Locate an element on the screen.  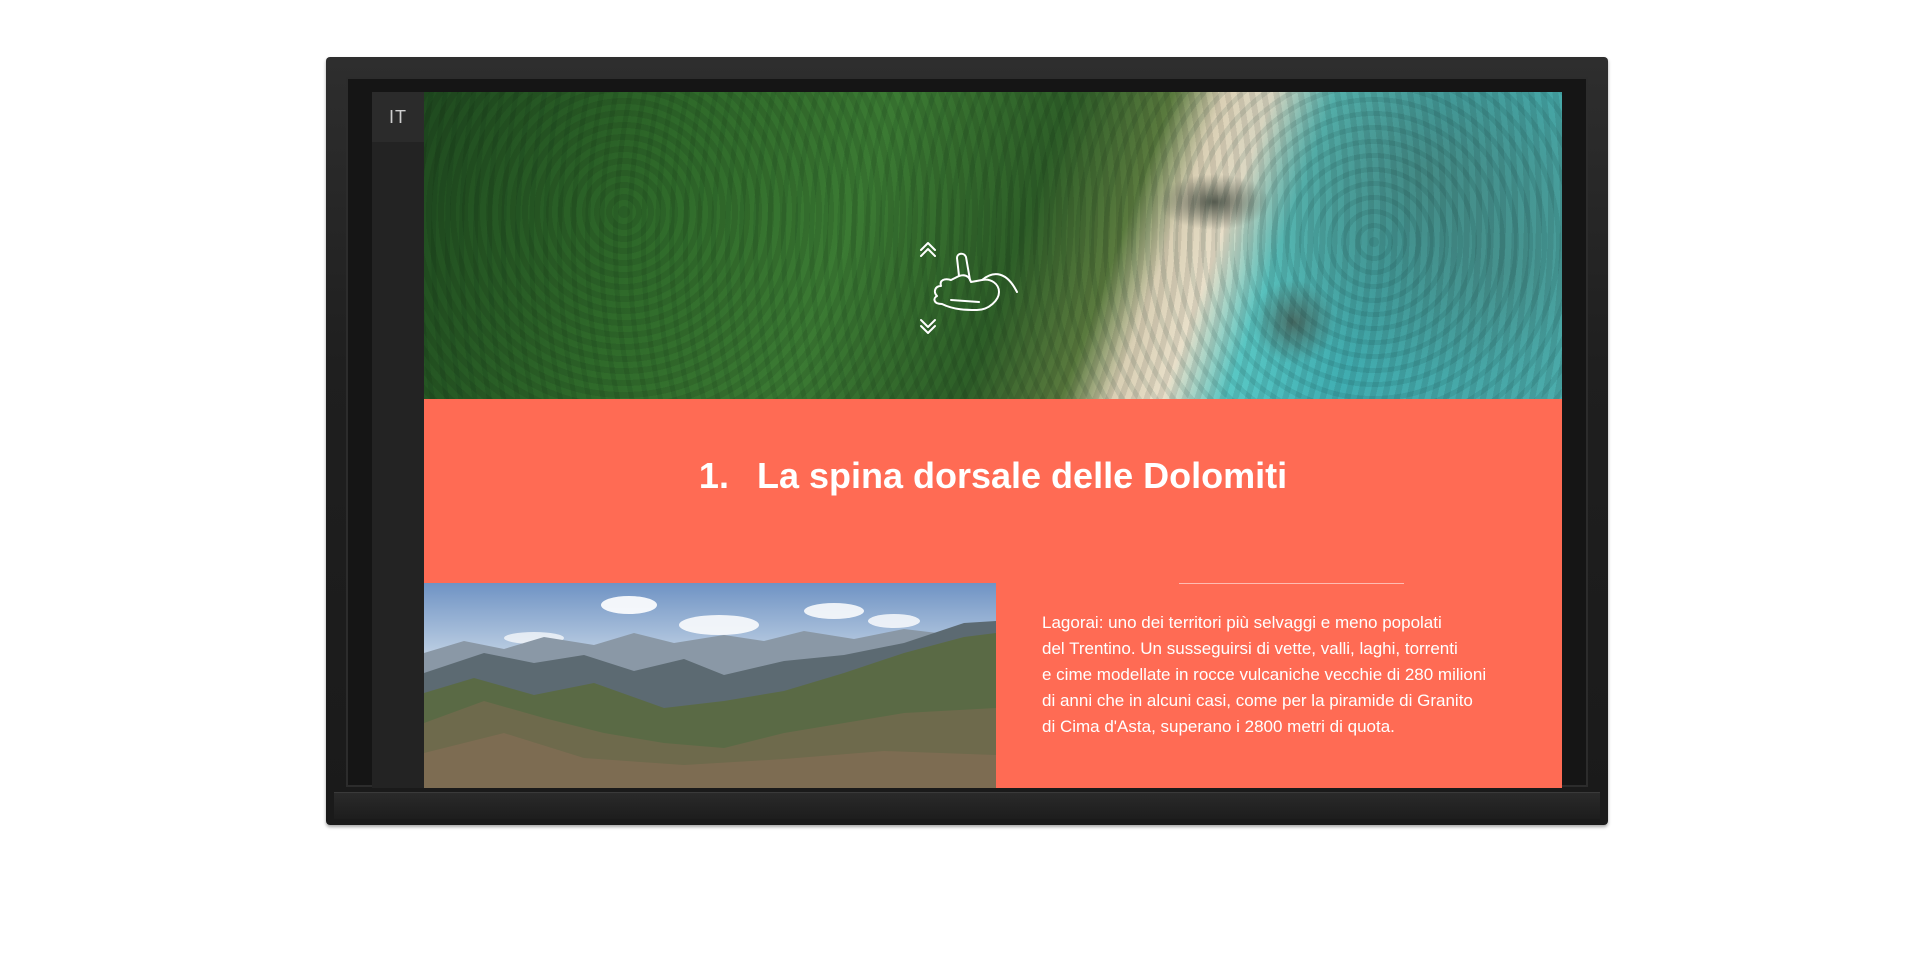
mountain-photo is located at coordinates (710, 685).